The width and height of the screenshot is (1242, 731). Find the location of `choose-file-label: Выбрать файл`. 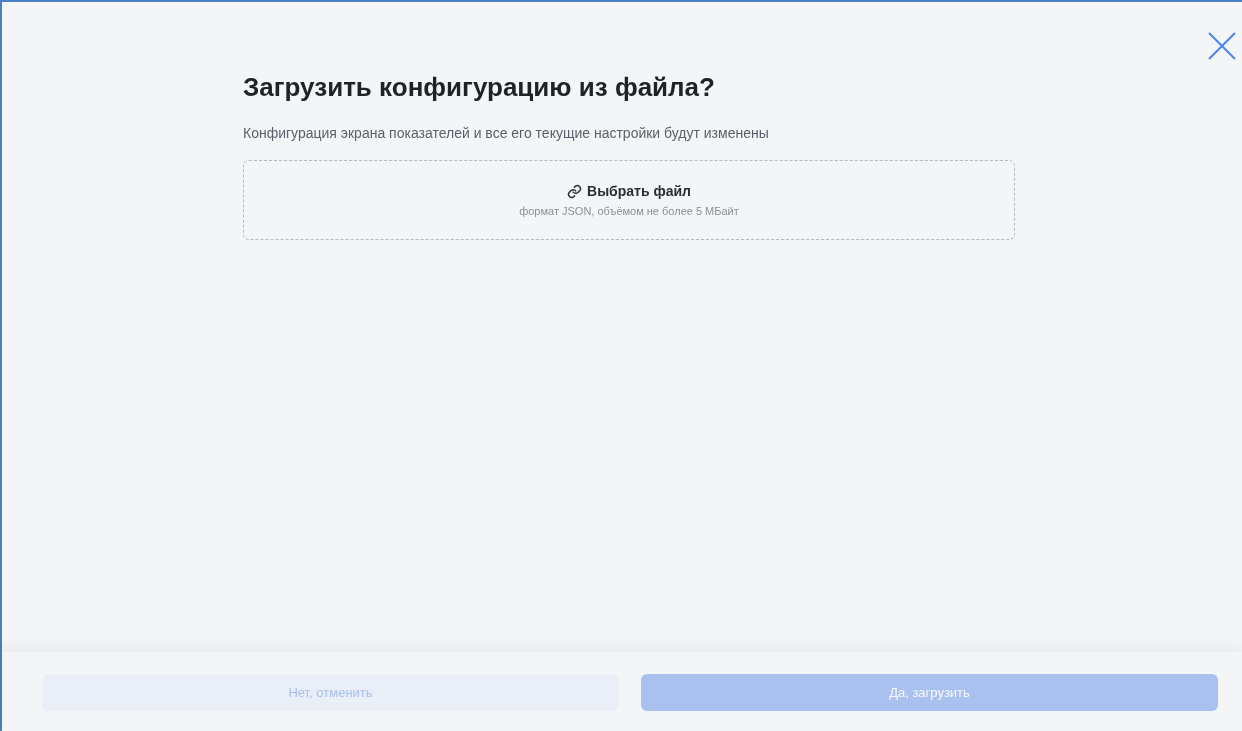

choose-file-label: Выбрать файл is located at coordinates (639, 191).